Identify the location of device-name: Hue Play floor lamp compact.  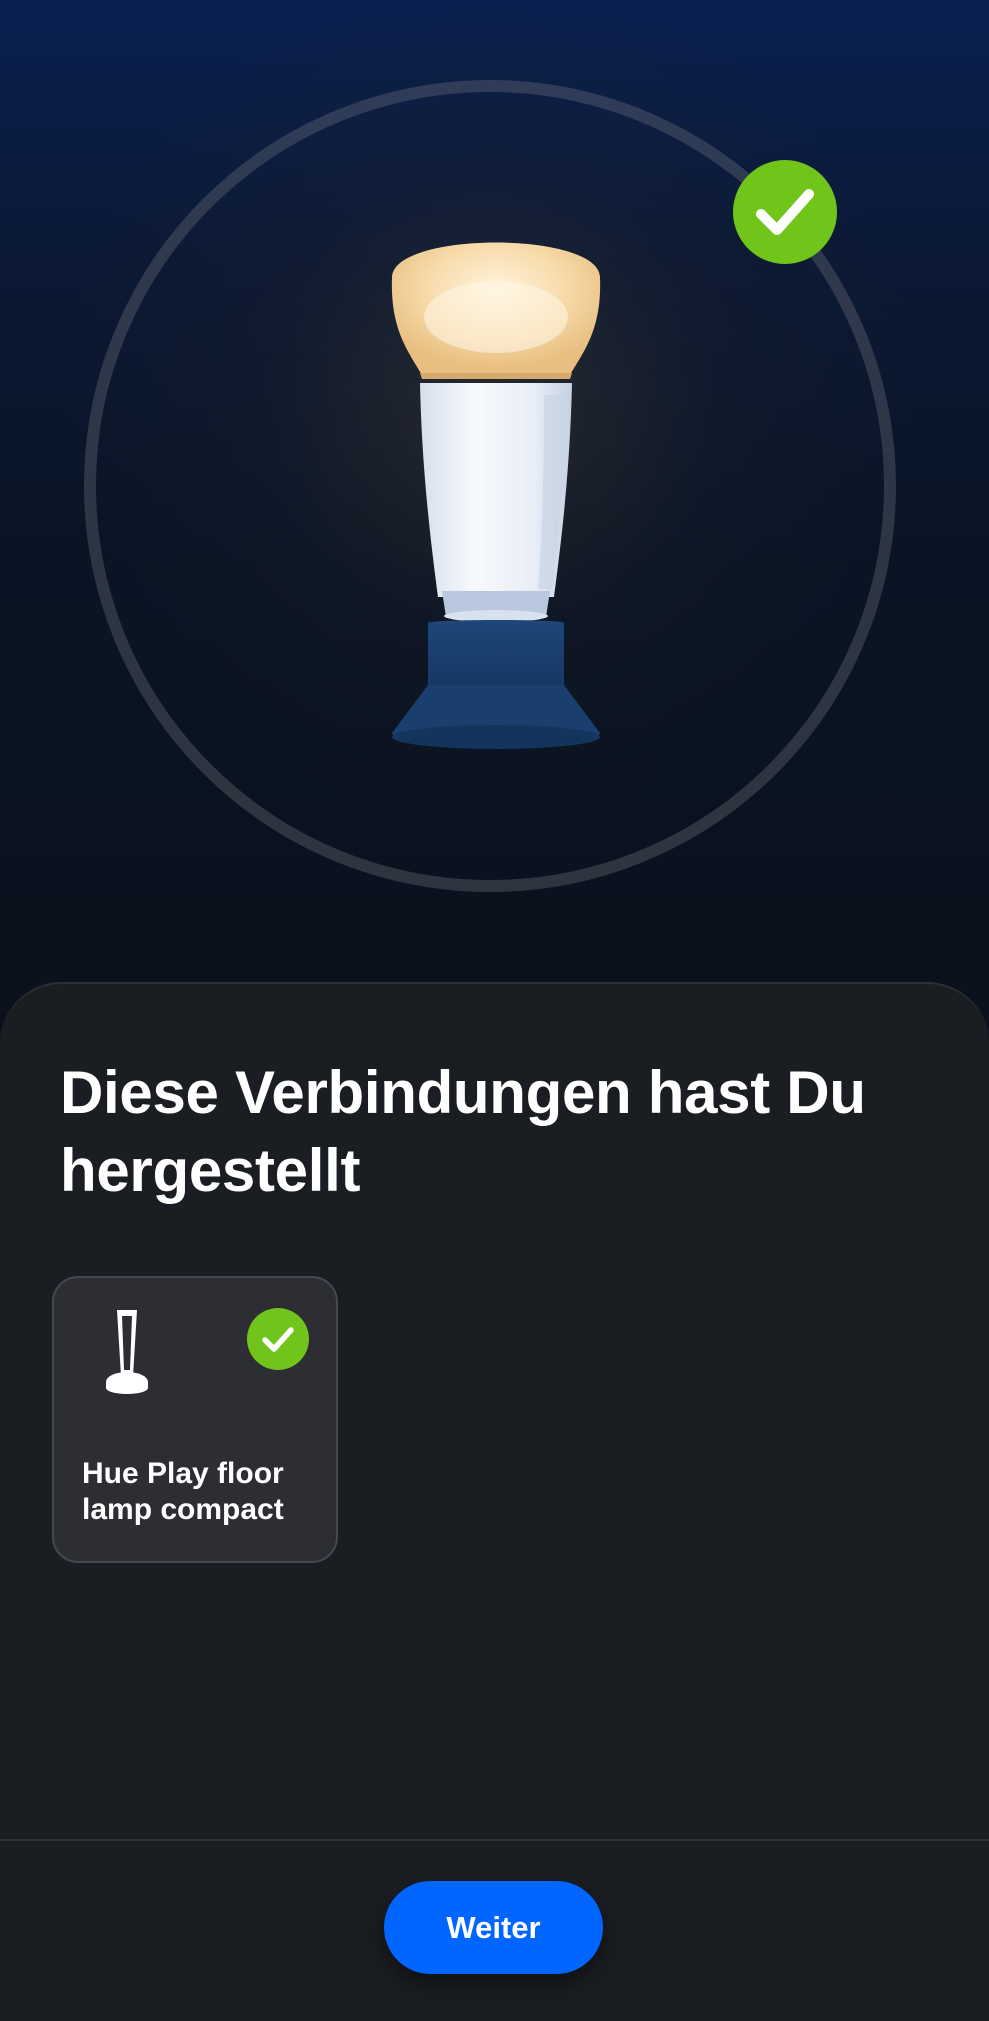
(183, 1491).